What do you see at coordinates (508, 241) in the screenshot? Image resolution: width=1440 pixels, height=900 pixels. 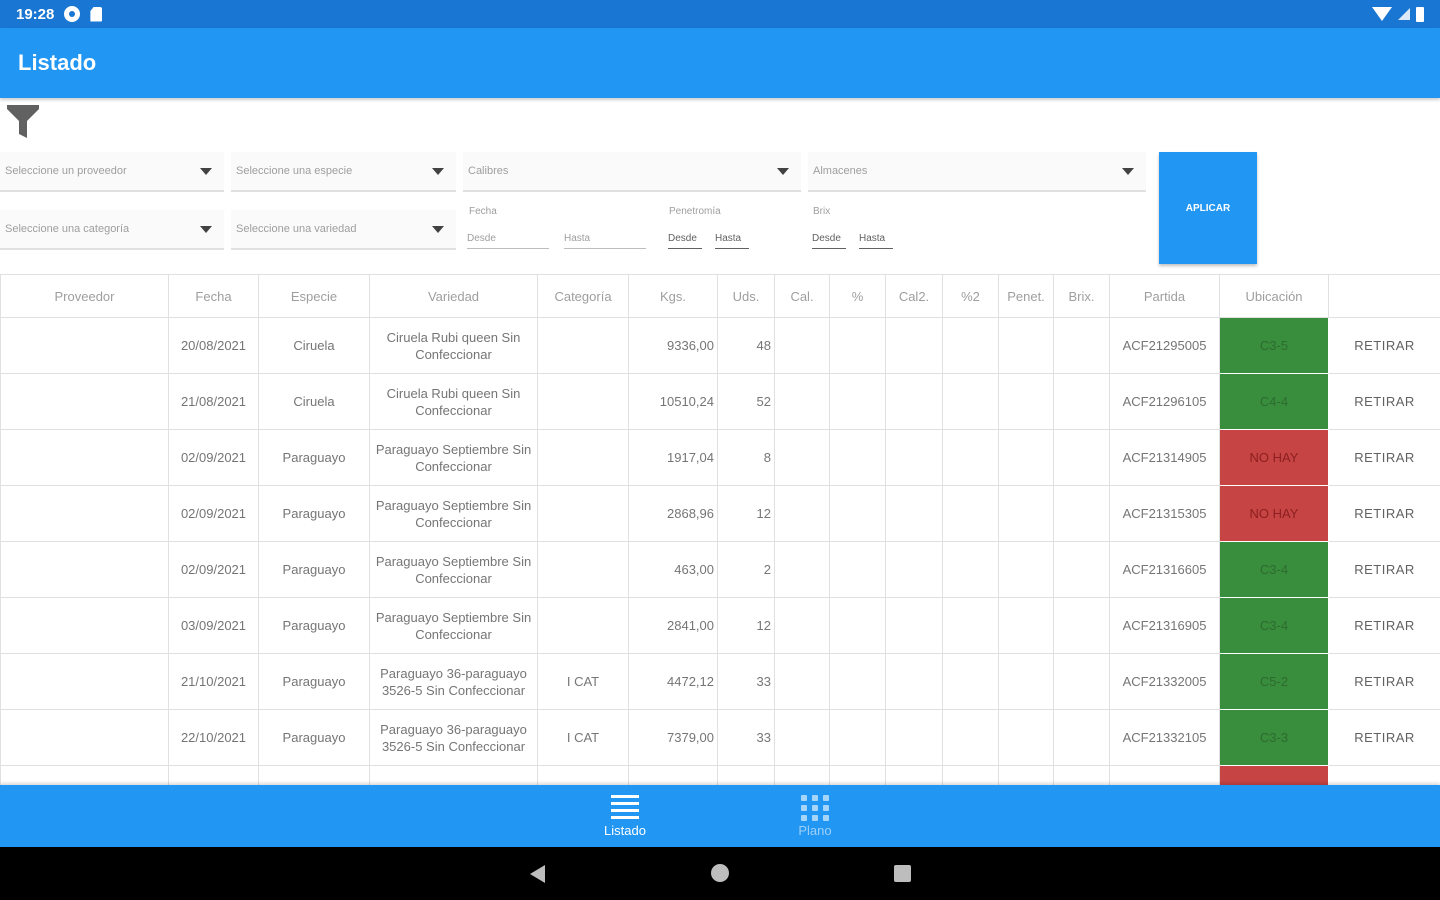 I see `fecha-desde-input: Desde` at bounding box center [508, 241].